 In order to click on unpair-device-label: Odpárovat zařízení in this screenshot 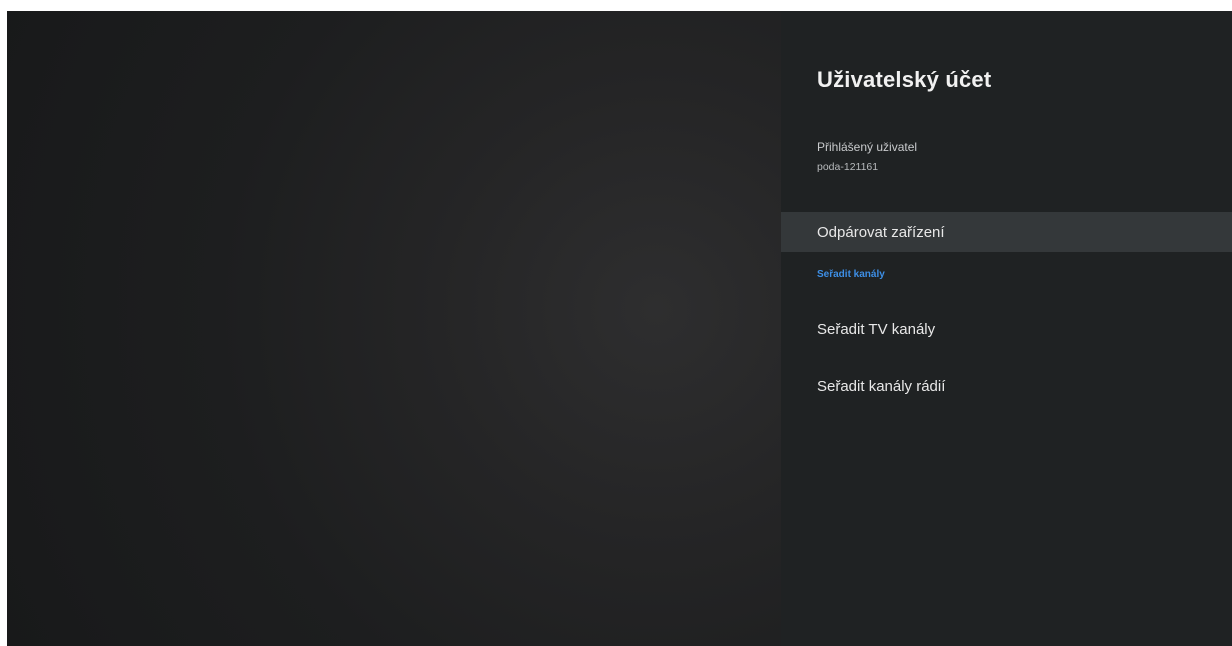, I will do `click(881, 232)`.